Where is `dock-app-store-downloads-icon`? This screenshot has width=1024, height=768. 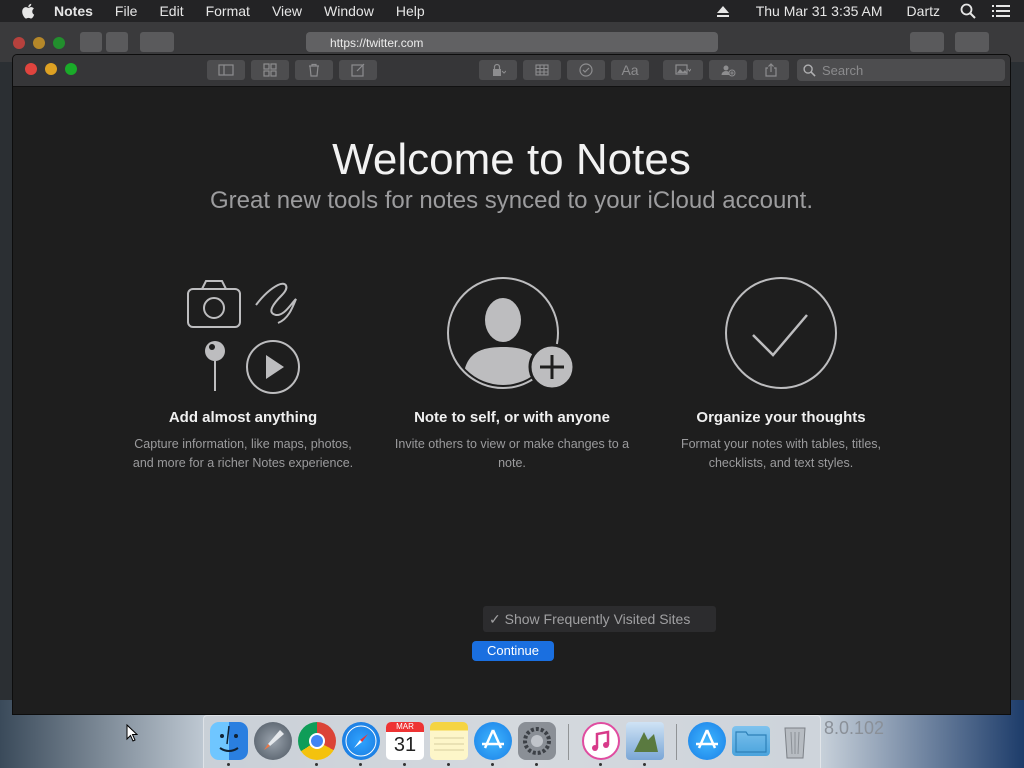
dock-app-store-downloads-icon is located at coordinates (707, 741).